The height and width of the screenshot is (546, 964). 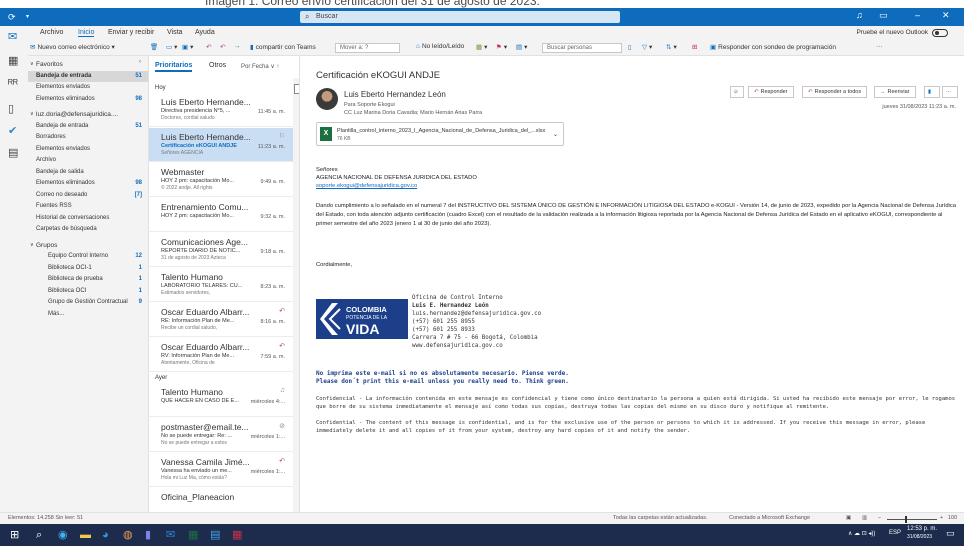 What do you see at coordinates (88, 64) in the screenshot?
I see `folder-item: Favoritos ∨` at bounding box center [88, 64].